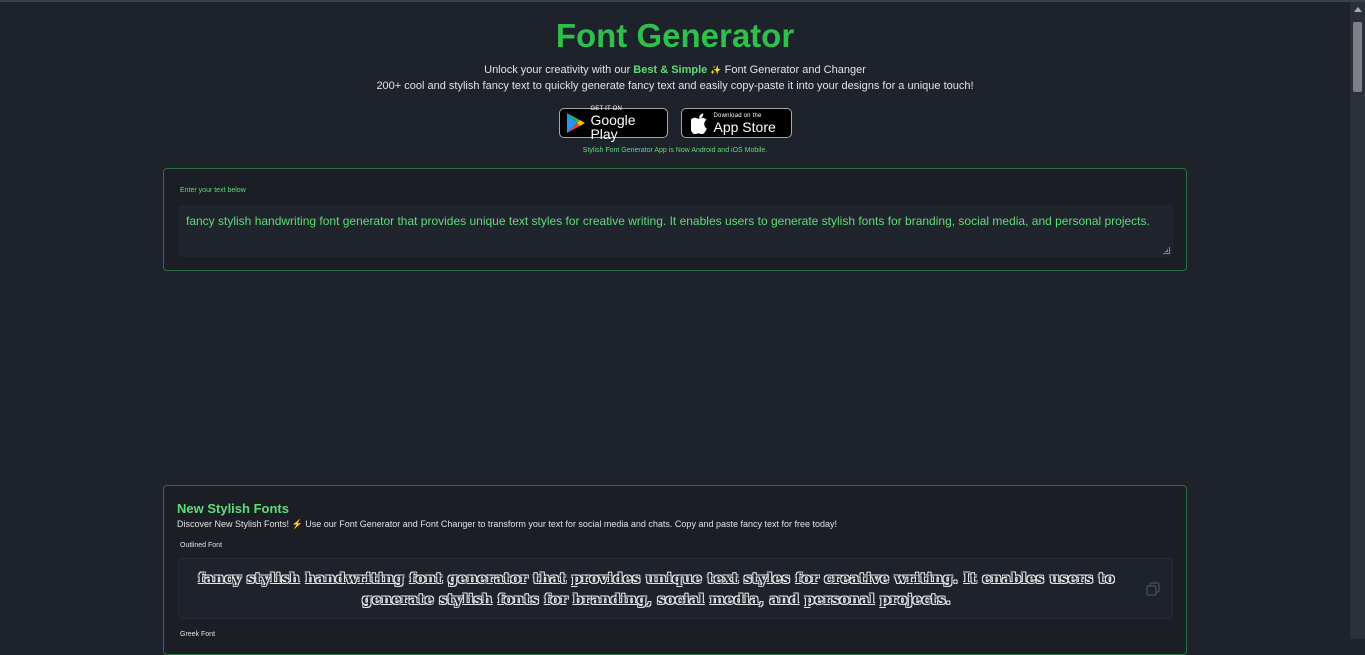 This screenshot has height=655, width=1365. I want to click on google-play-button: GET IT ON Google Play, so click(613, 123).